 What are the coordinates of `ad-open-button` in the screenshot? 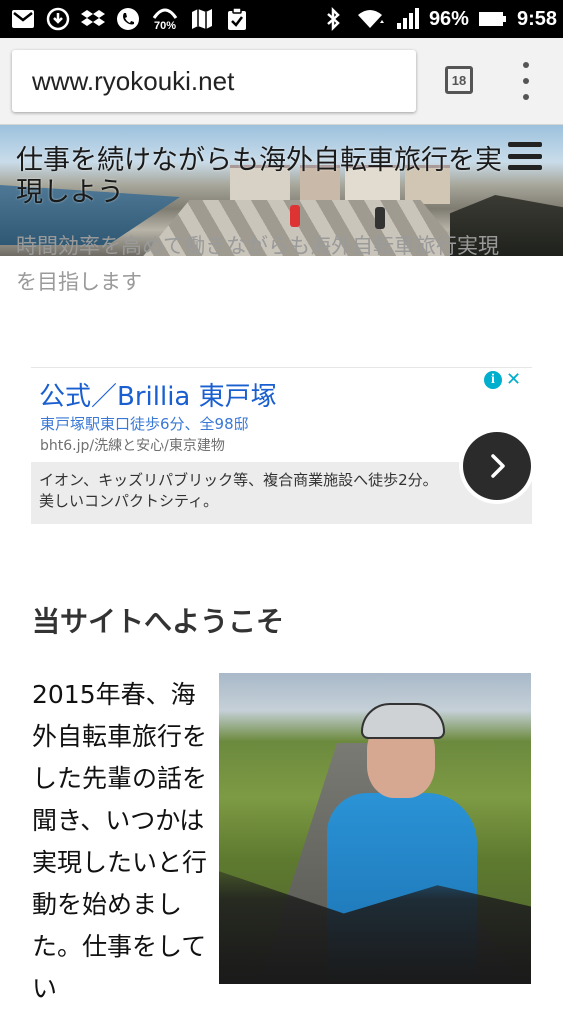 It's located at (497, 466).